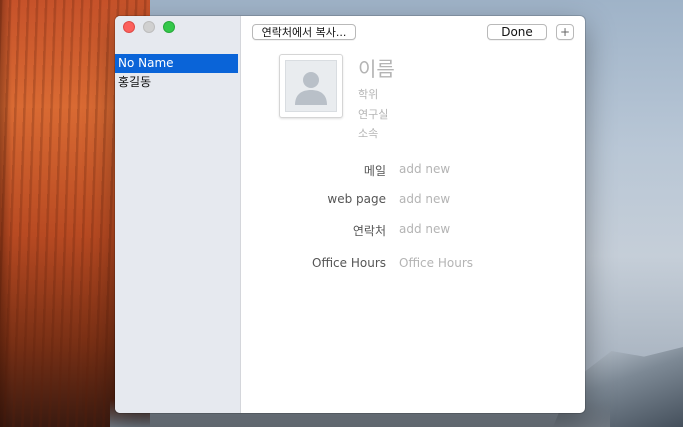 This screenshot has width=683, height=427. Describe the element at coordinates (356, 199) in the screenshot. I see `webpage-label: web page` at that location.